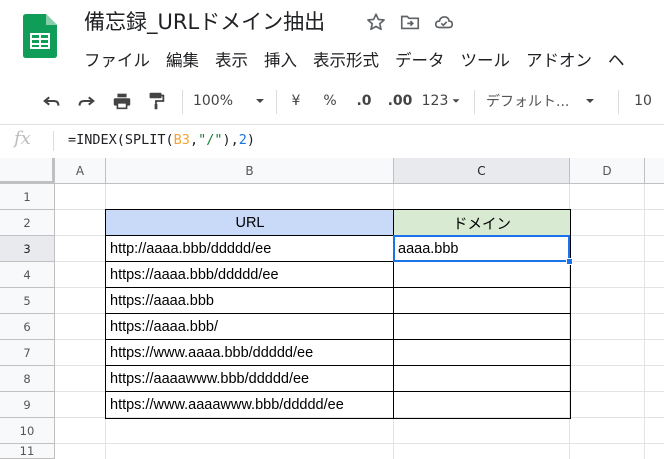 Image resolution: width=664 pixels, height=459 pixels. What do you see at coordinates (481, 248) in the screenshot?
I see `active-cell-selection` at bounding box center [481, 248].